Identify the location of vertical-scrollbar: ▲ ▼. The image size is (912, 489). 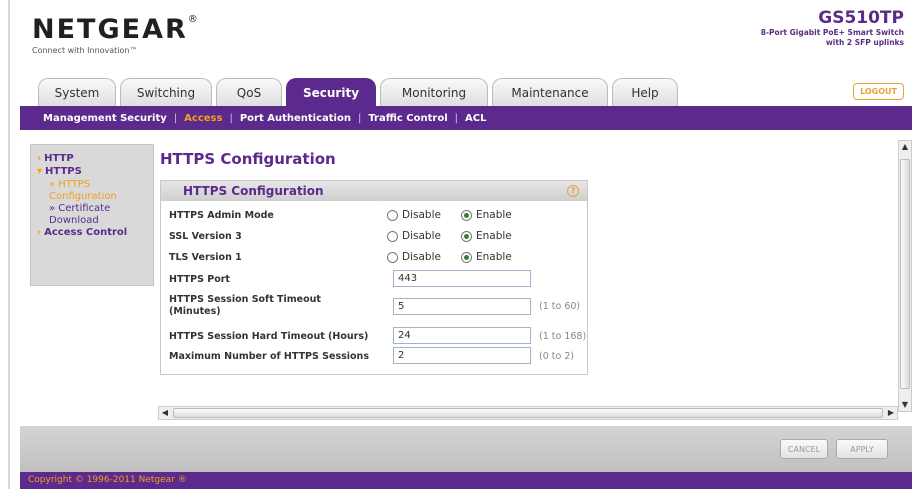
(905, 276).